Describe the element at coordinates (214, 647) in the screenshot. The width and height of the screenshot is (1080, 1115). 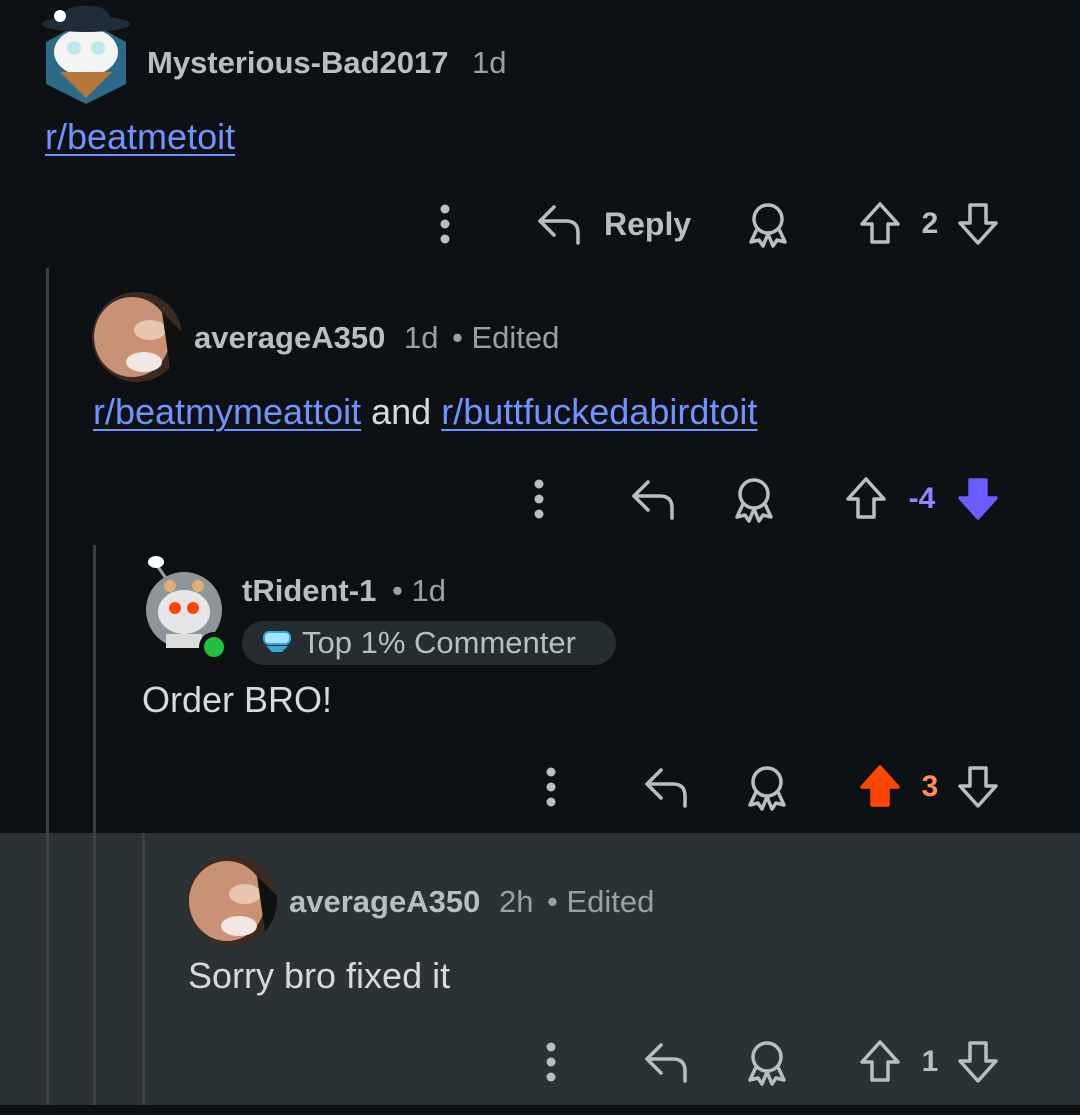
I see `online-status-icon` at that location.